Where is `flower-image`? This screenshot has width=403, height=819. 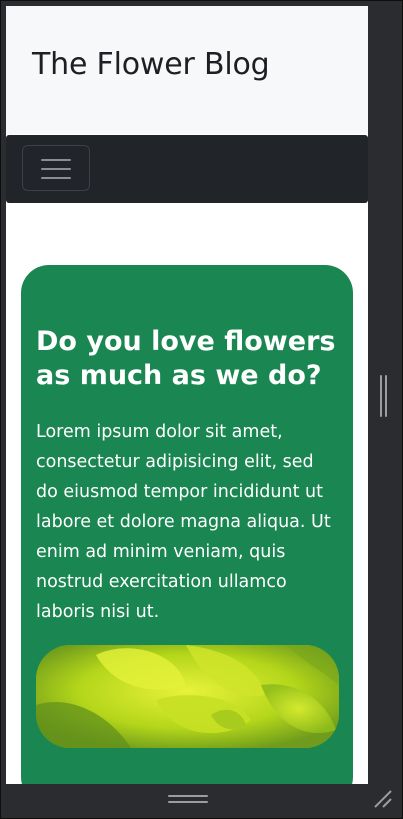 flower-image is located at coordinates (187, 696).